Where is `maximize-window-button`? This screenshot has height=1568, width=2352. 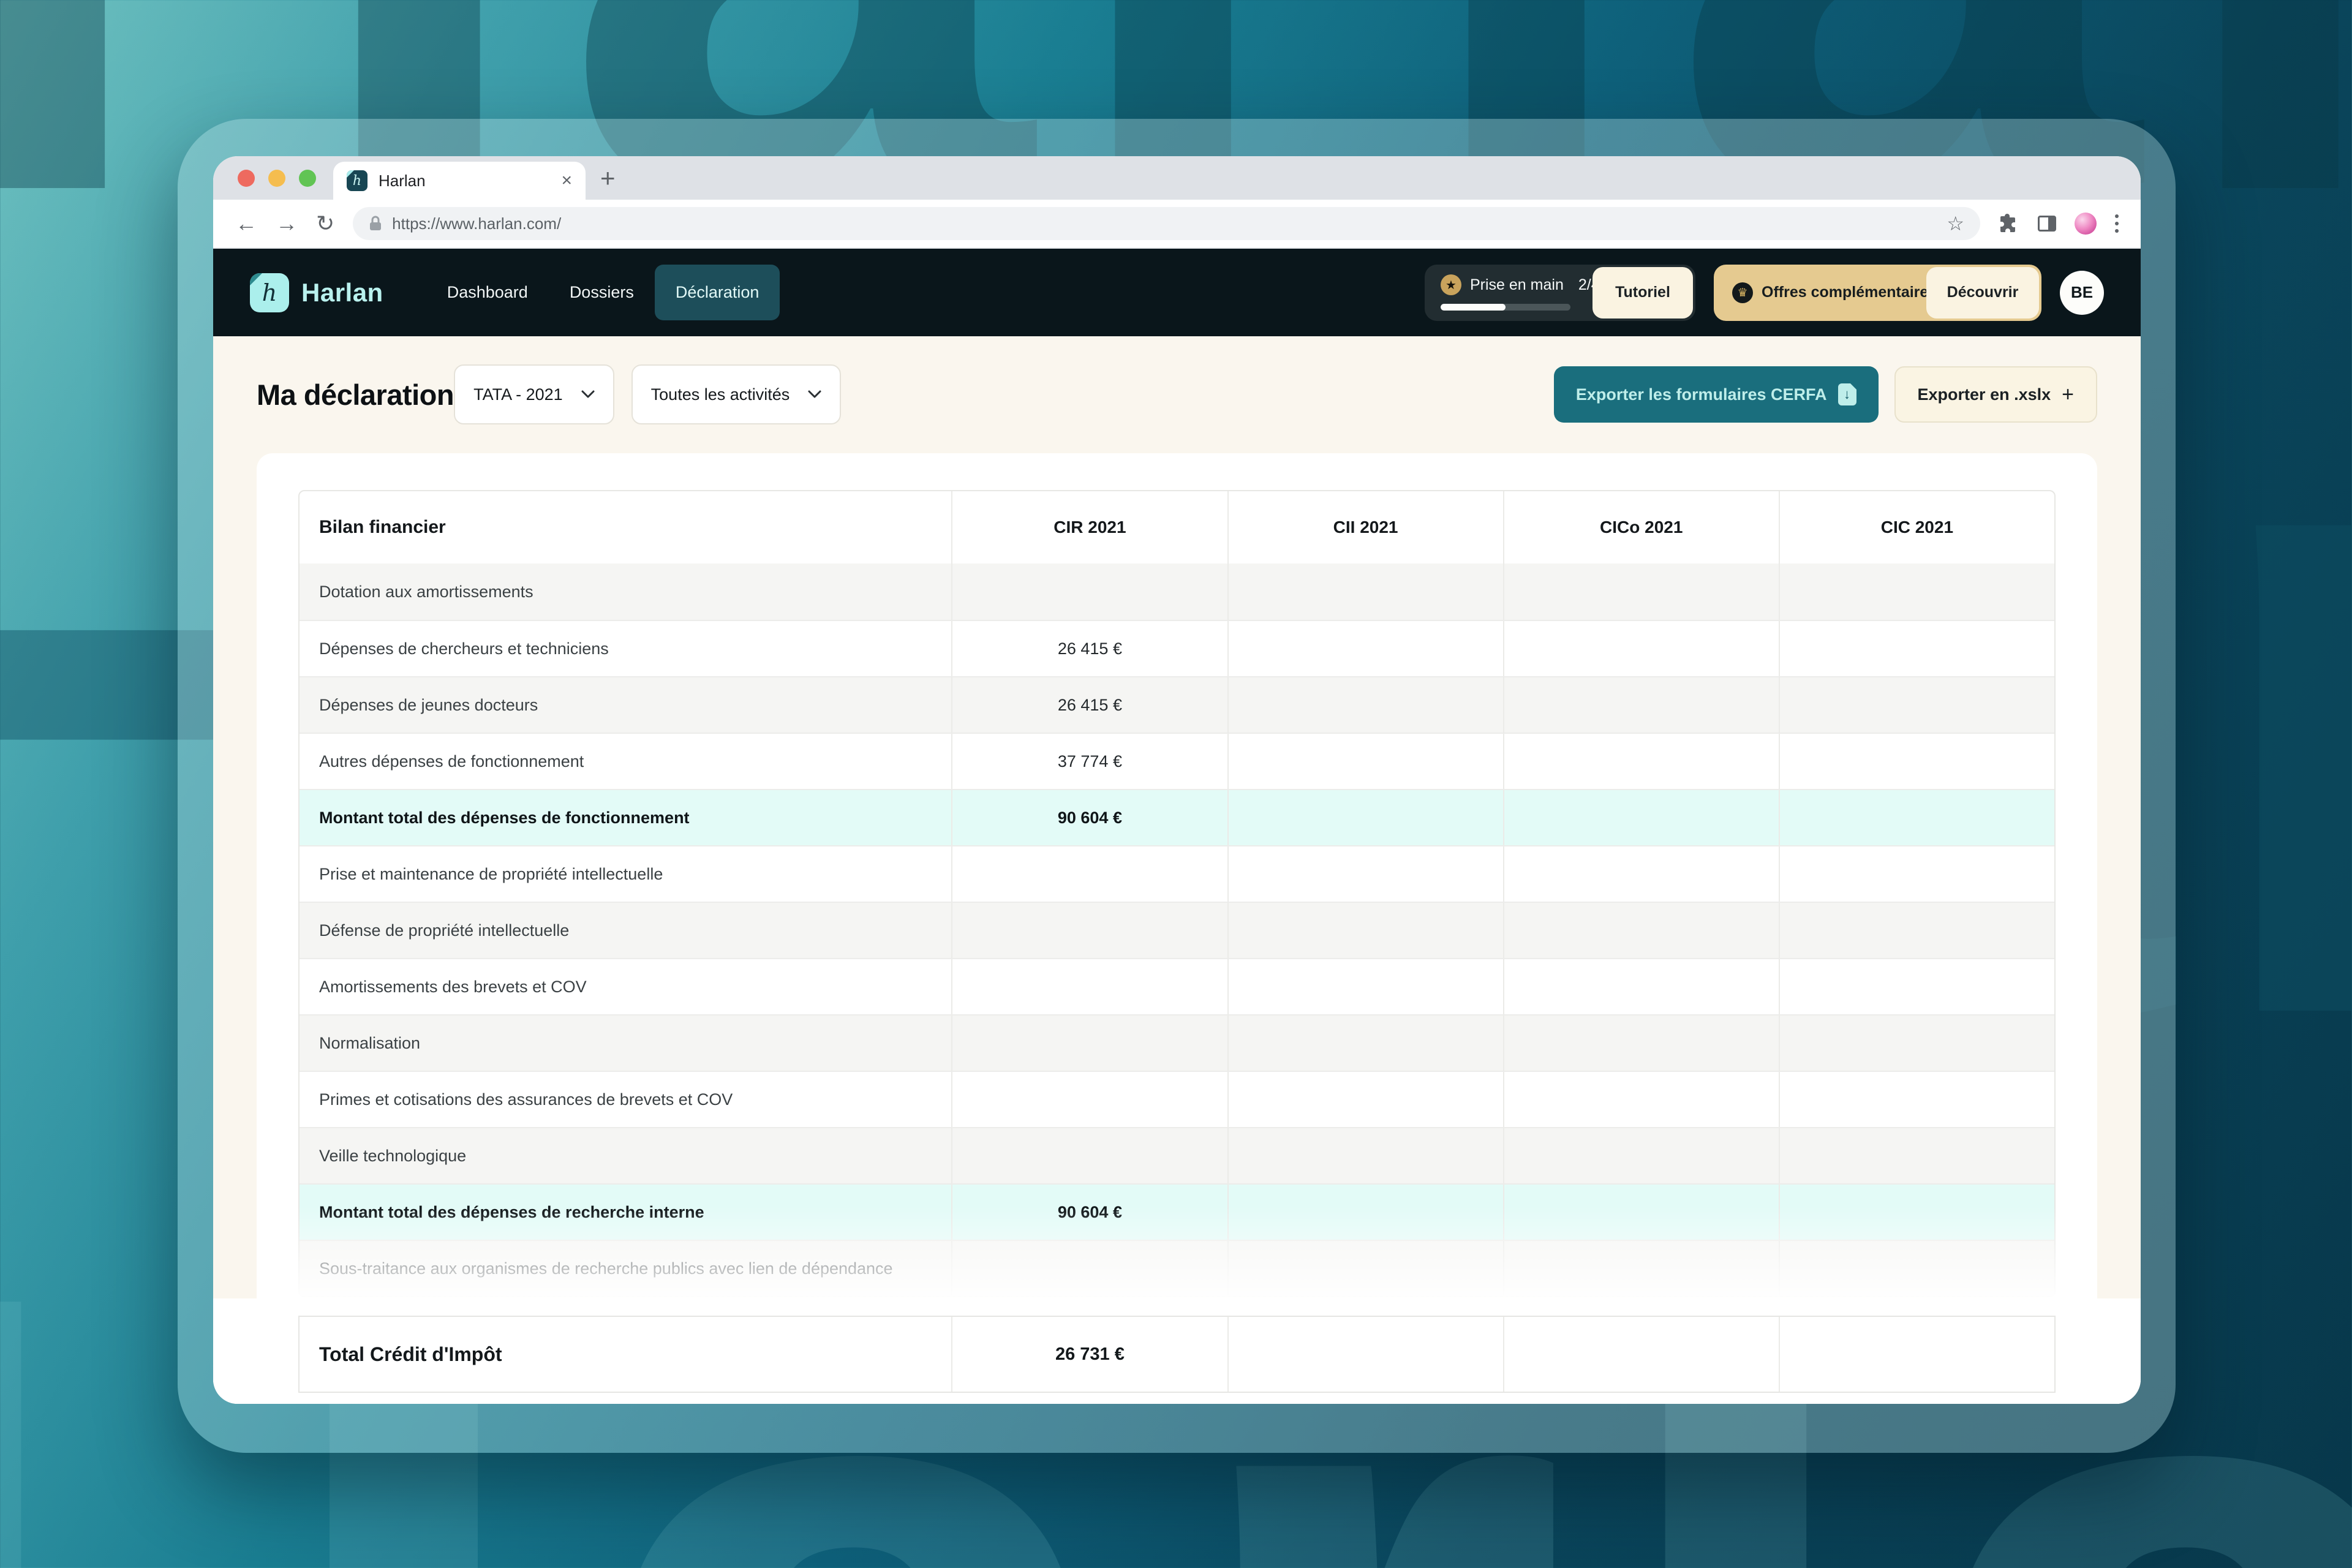 maximize-window-button is located at coordinates (307, 178).